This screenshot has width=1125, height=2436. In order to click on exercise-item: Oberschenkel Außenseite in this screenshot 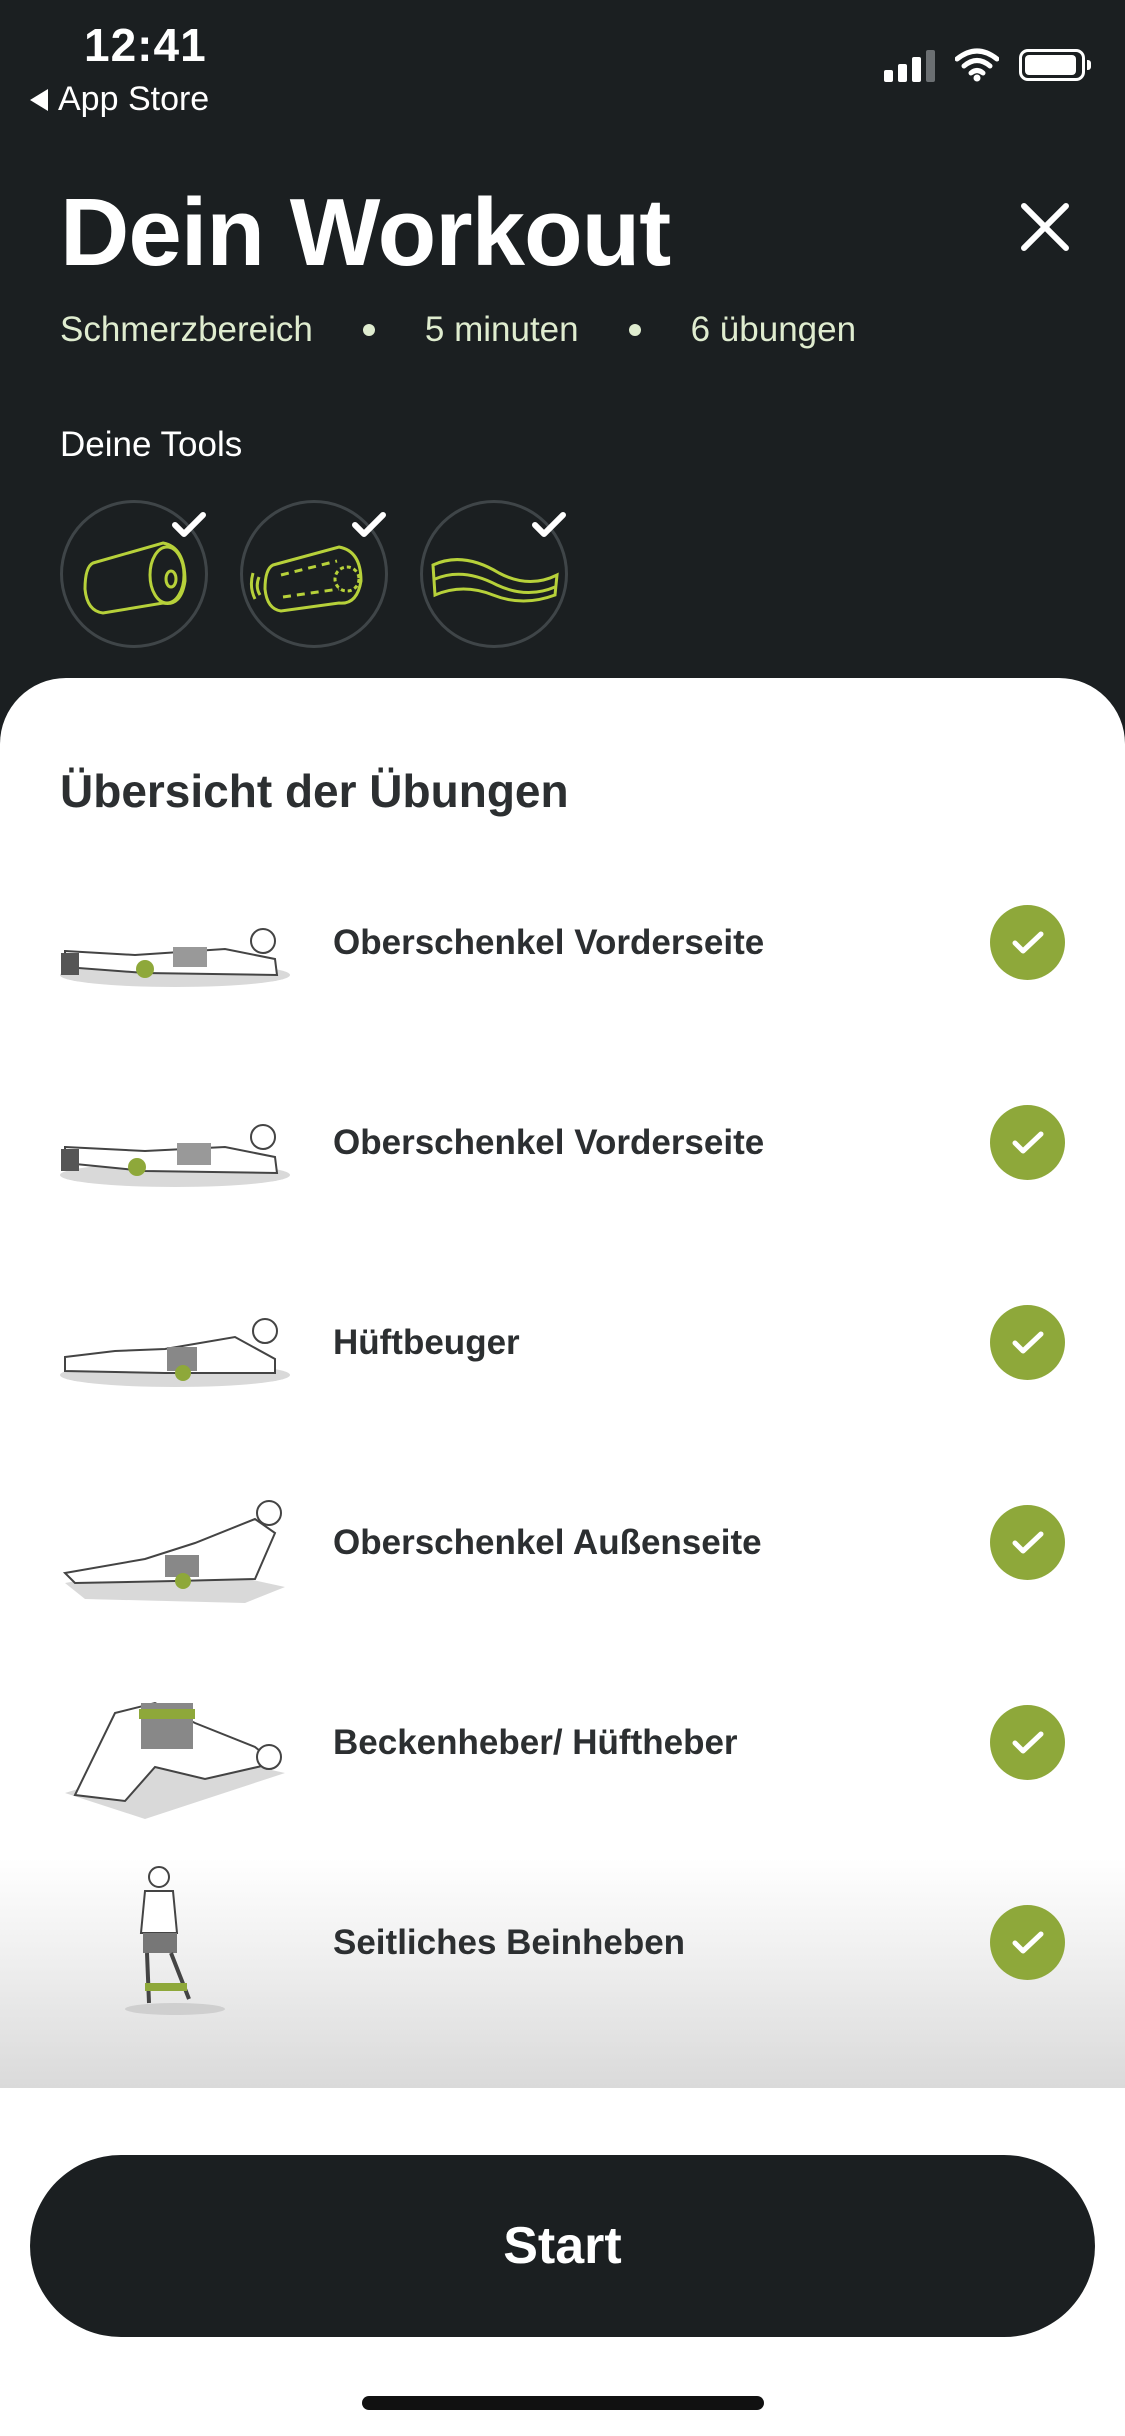, I will do `click(562, 1543)`.